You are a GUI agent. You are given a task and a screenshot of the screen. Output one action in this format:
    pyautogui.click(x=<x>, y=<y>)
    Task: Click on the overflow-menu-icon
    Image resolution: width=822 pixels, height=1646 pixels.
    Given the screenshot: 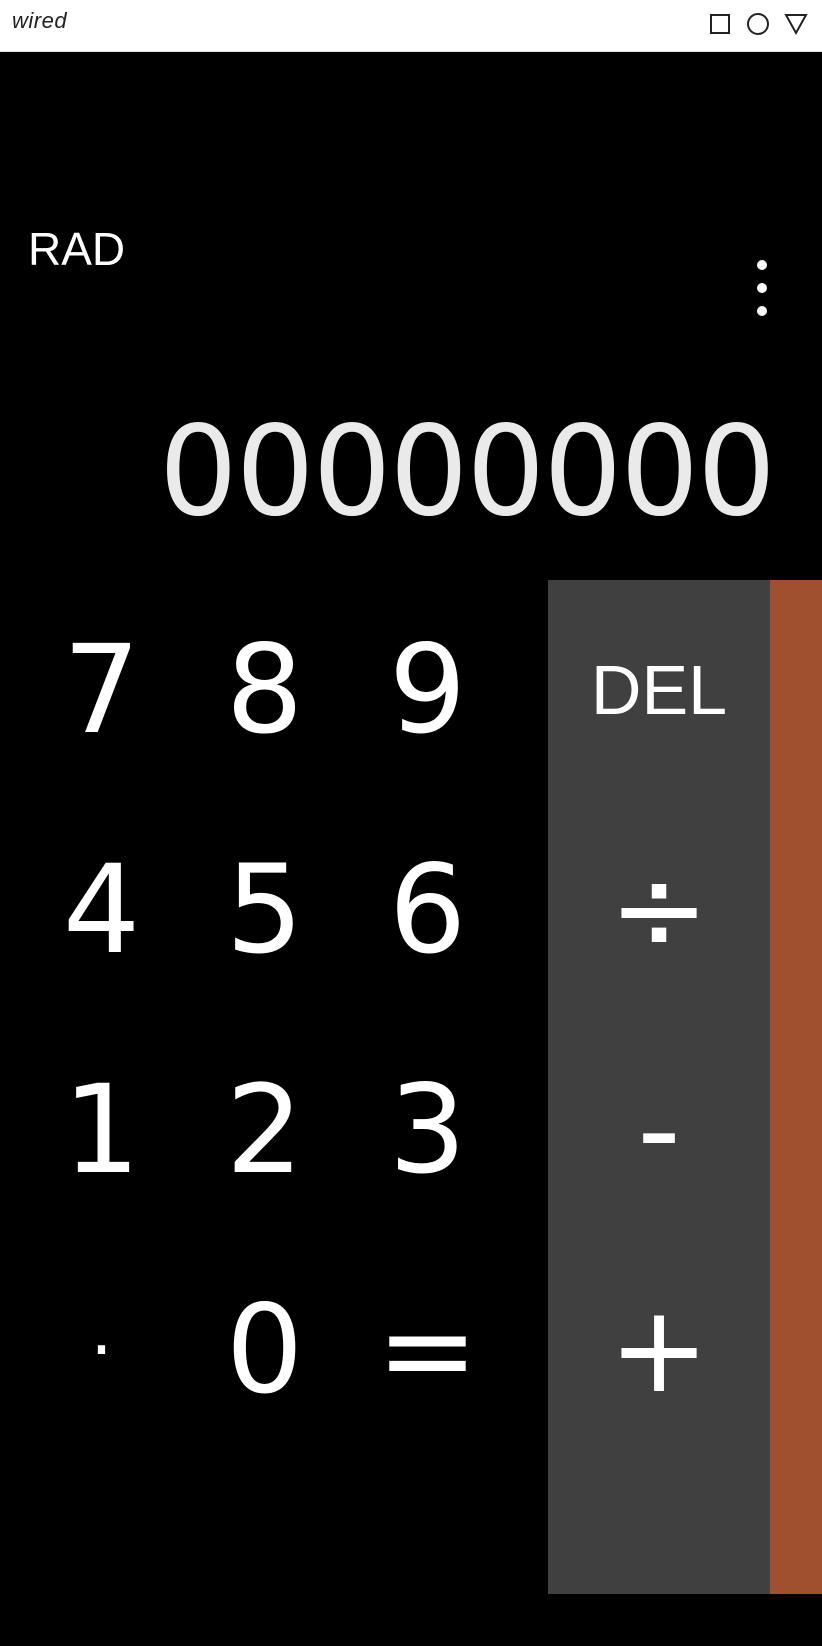 What is the action you would take?
    pyautogui.click(x=762, y=288)
    